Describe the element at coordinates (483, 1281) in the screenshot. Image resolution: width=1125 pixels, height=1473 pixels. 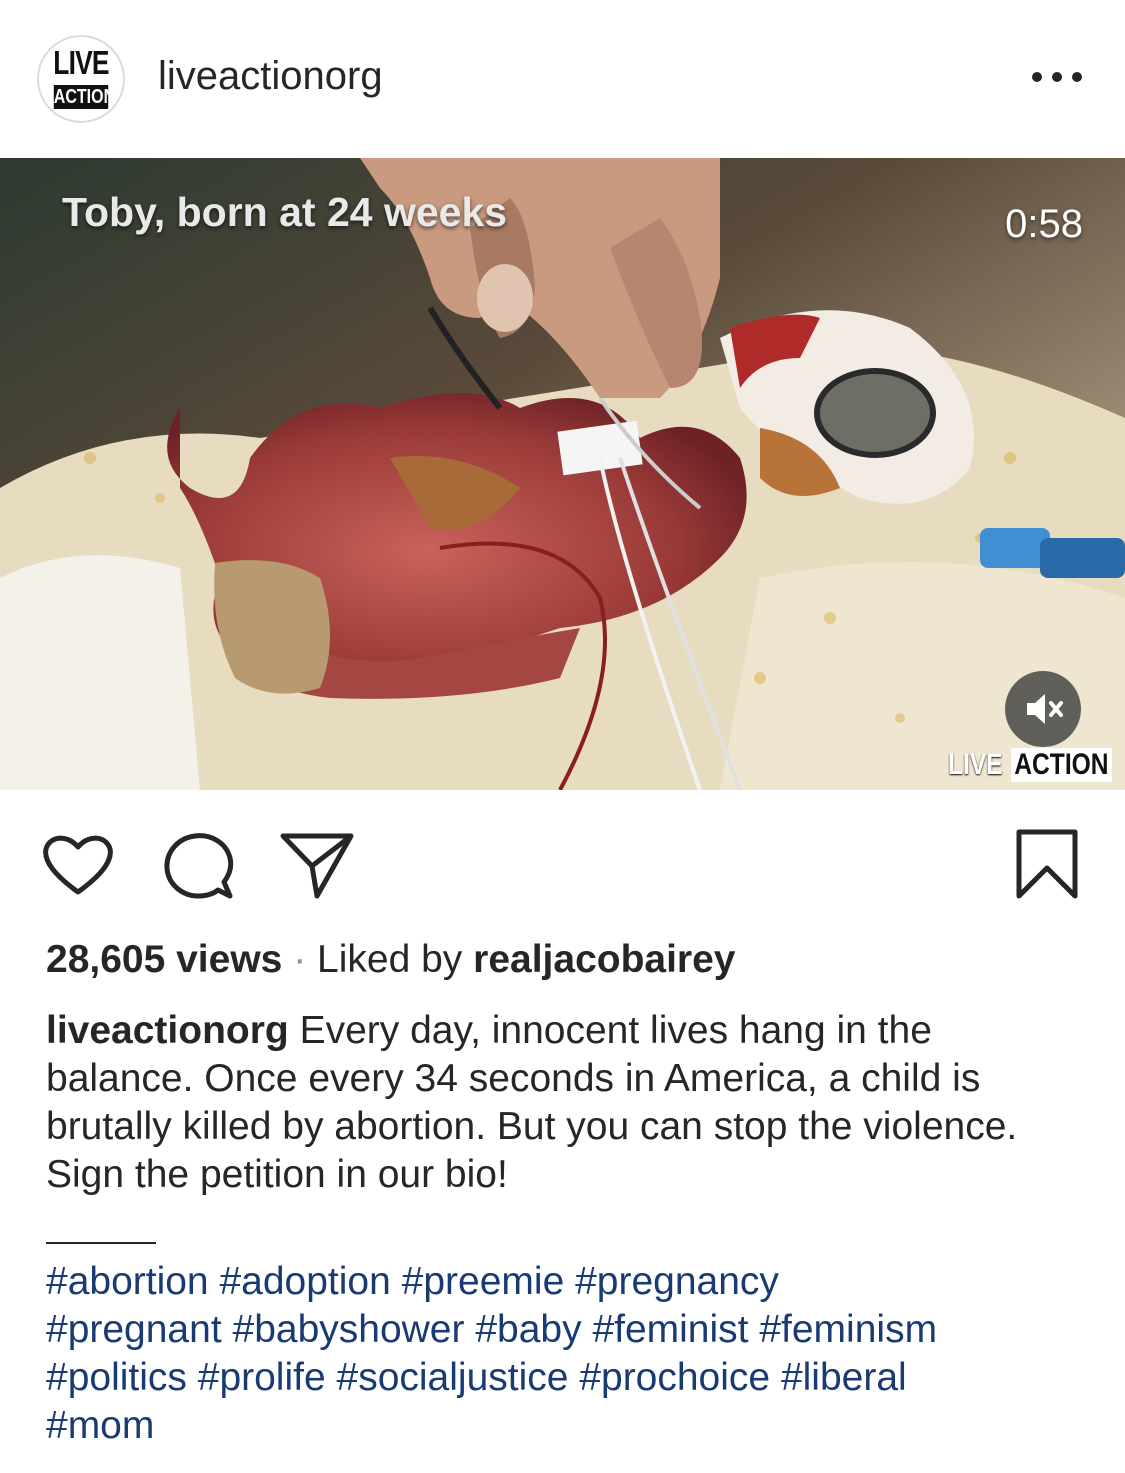
I see `hashtag-link: #preemie` at that location.